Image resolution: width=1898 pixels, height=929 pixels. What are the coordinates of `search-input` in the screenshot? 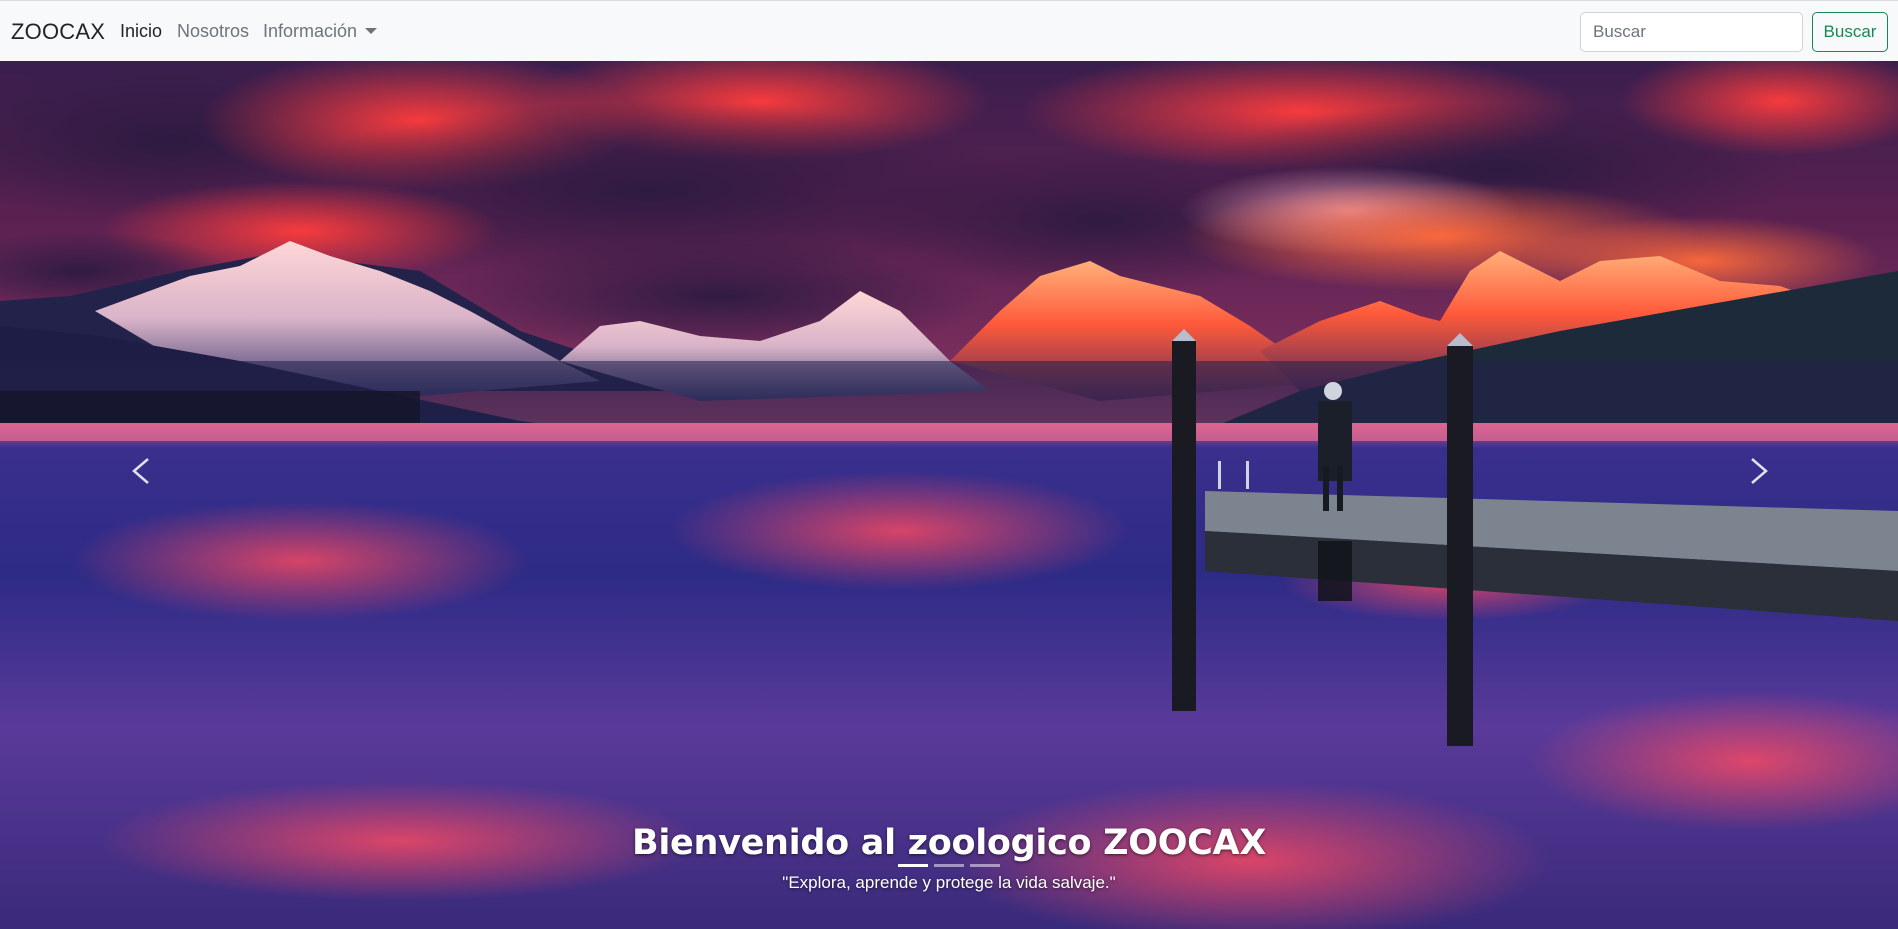 It's located at (1691, 32).